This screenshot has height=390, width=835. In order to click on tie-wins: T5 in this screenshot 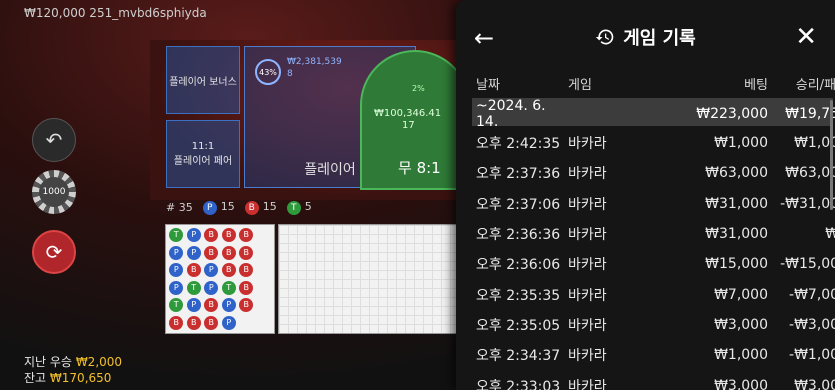, I will do `click(299, 207)`.